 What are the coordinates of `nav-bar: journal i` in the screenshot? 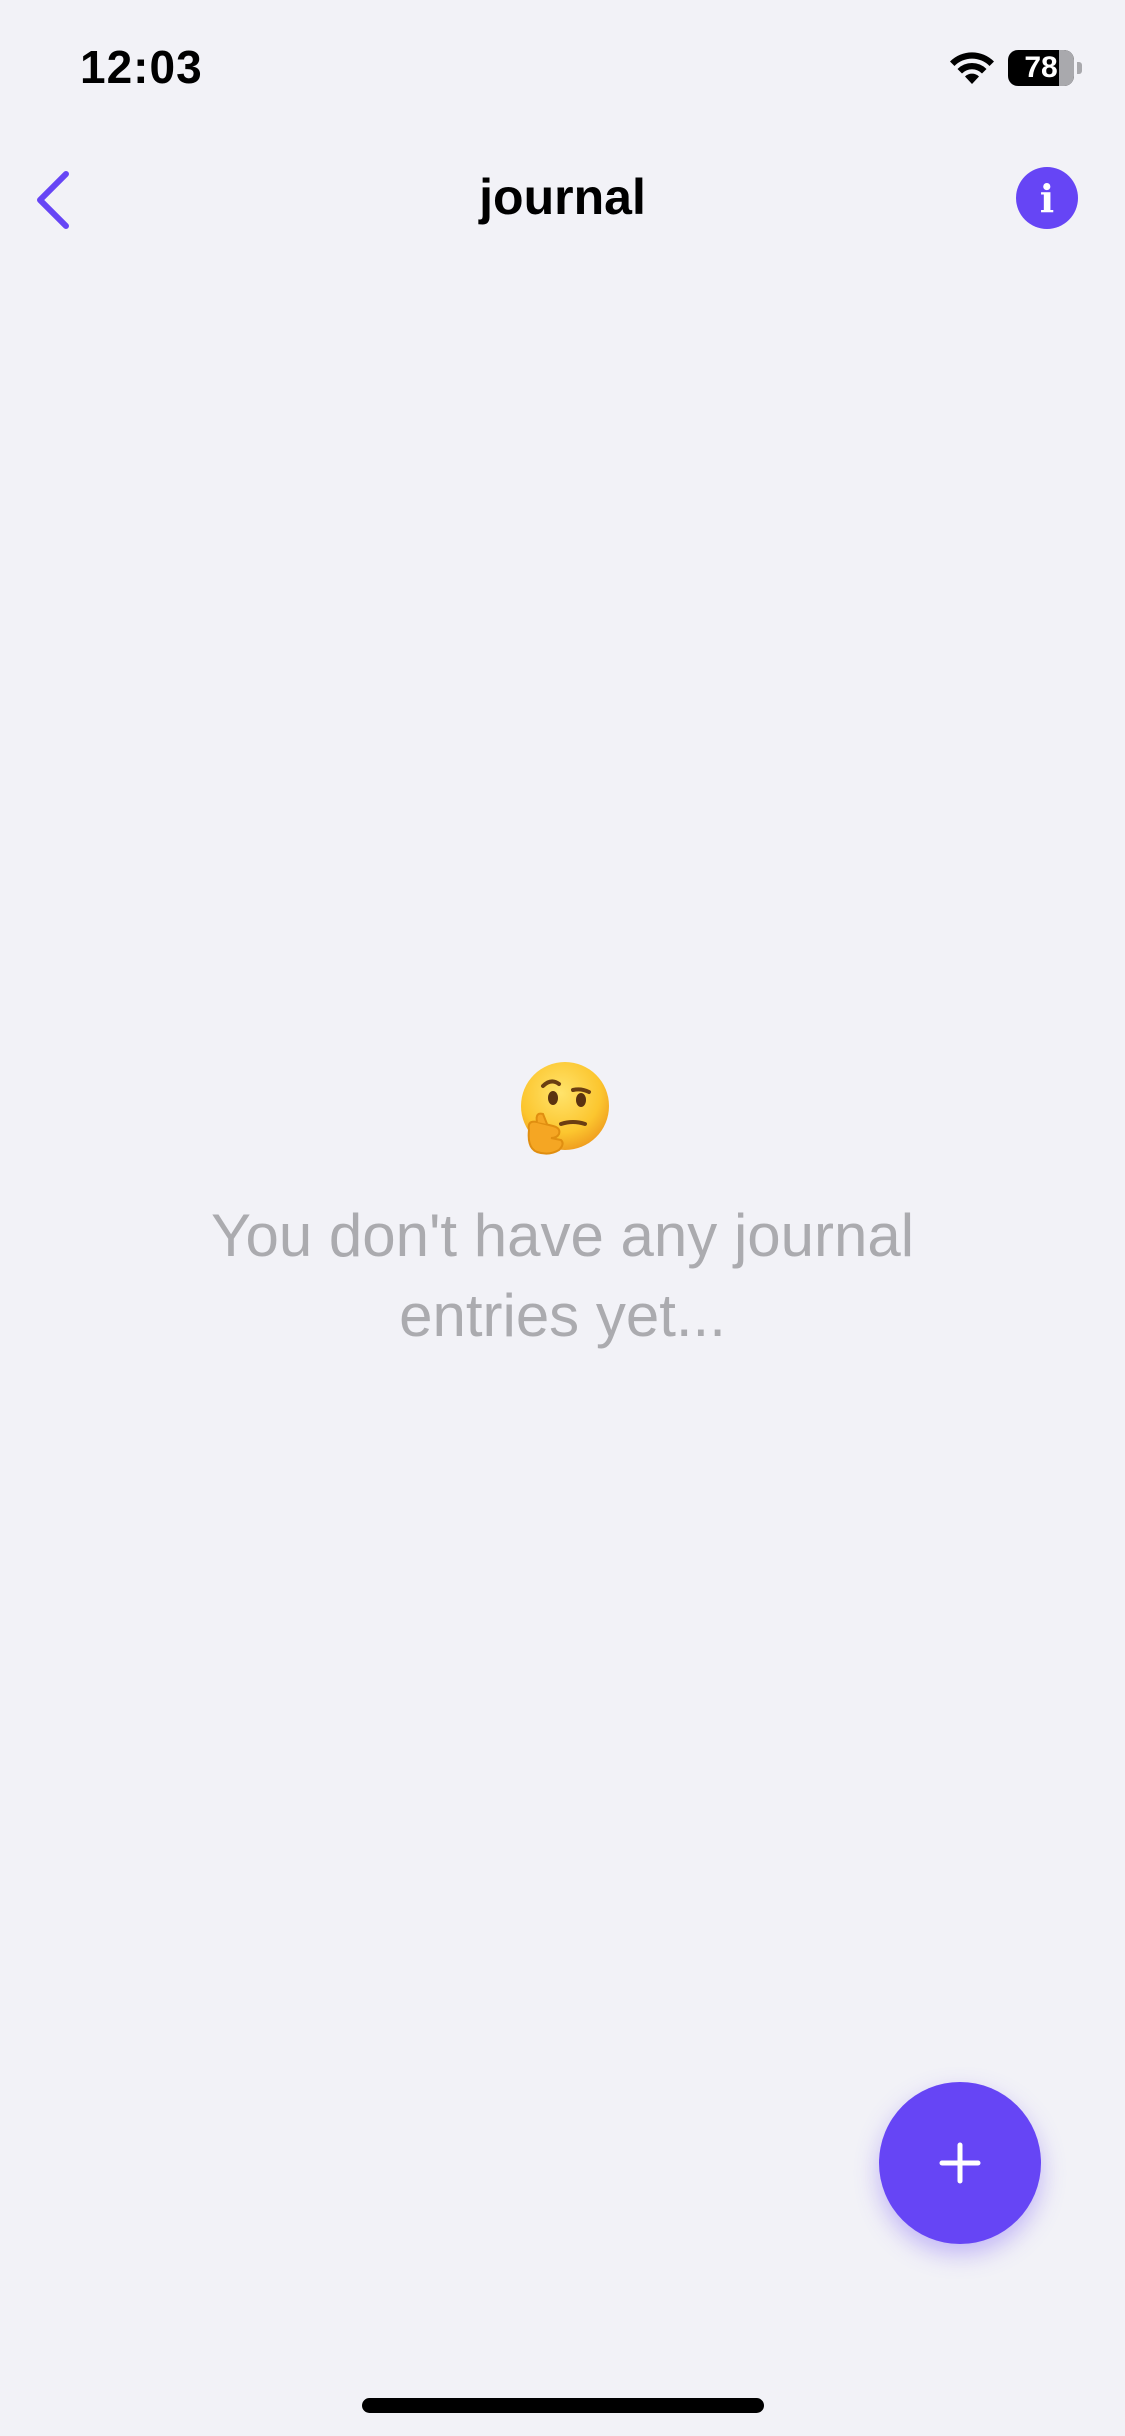 It's located at (562, 200).